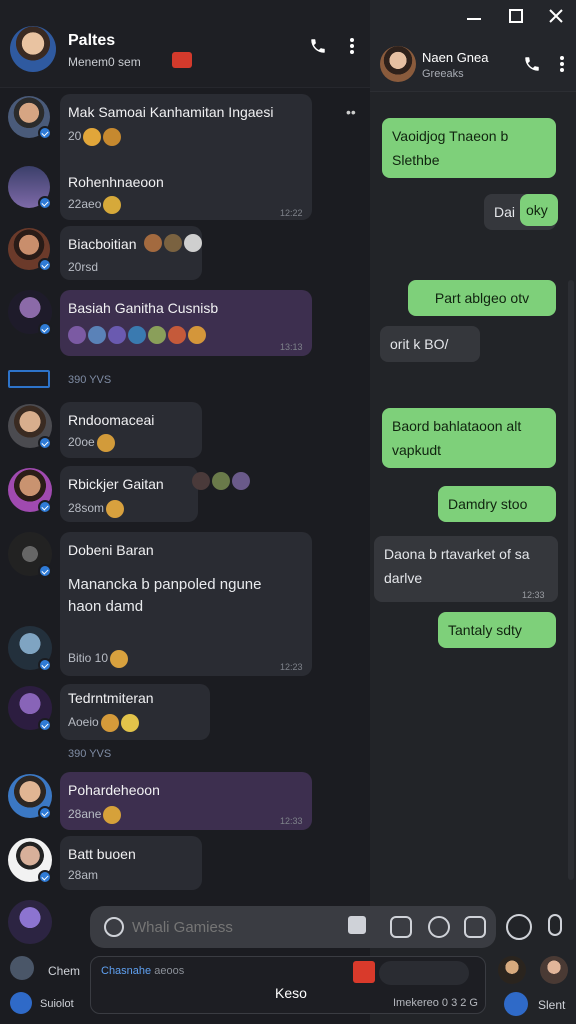 Image resolution: width=576 pixels, height=1024 pixels. I want to click on message-sent: Part ablgeo otv, so click(482, 298).